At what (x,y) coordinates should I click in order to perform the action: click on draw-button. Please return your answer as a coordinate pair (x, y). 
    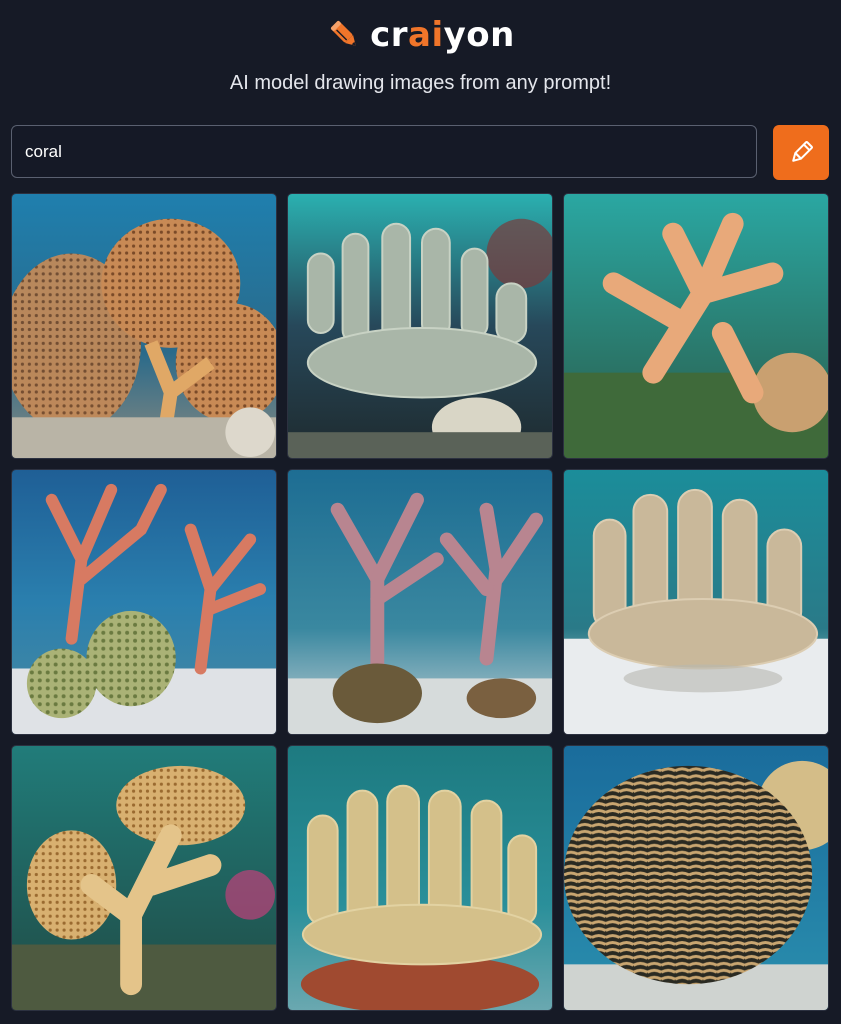
    Looking at the image, I should click on (801, 152).